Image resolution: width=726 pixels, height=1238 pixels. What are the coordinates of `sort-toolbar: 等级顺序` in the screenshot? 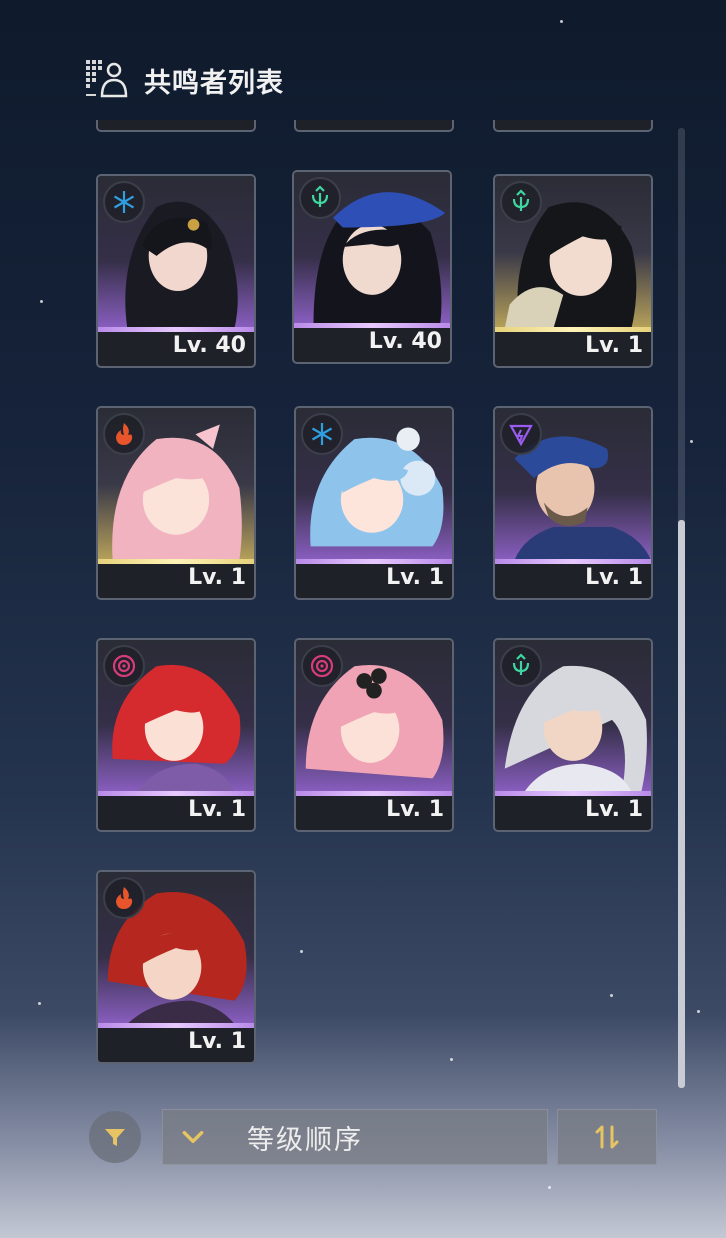 It's located at (363, 1138).